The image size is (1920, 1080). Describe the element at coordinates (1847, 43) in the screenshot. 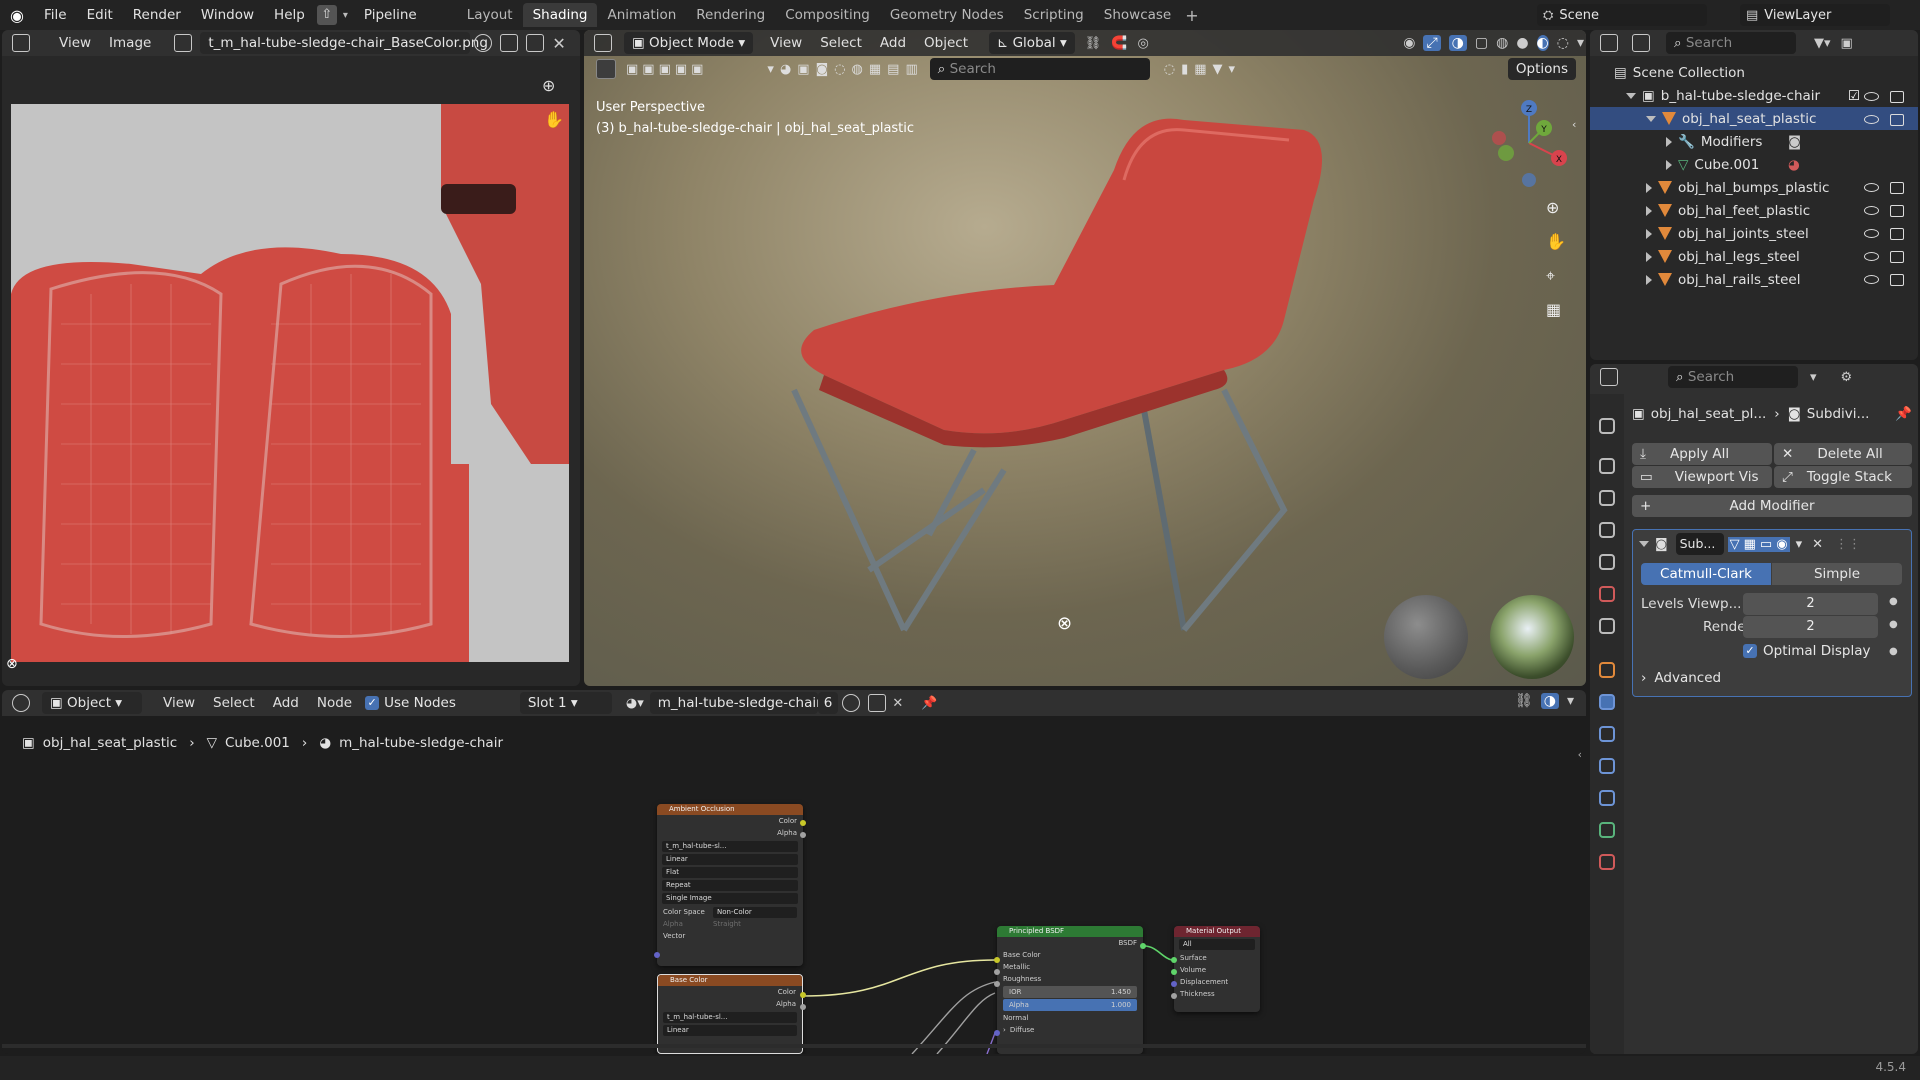

I see `new-collection-icon: ▣` at that location.